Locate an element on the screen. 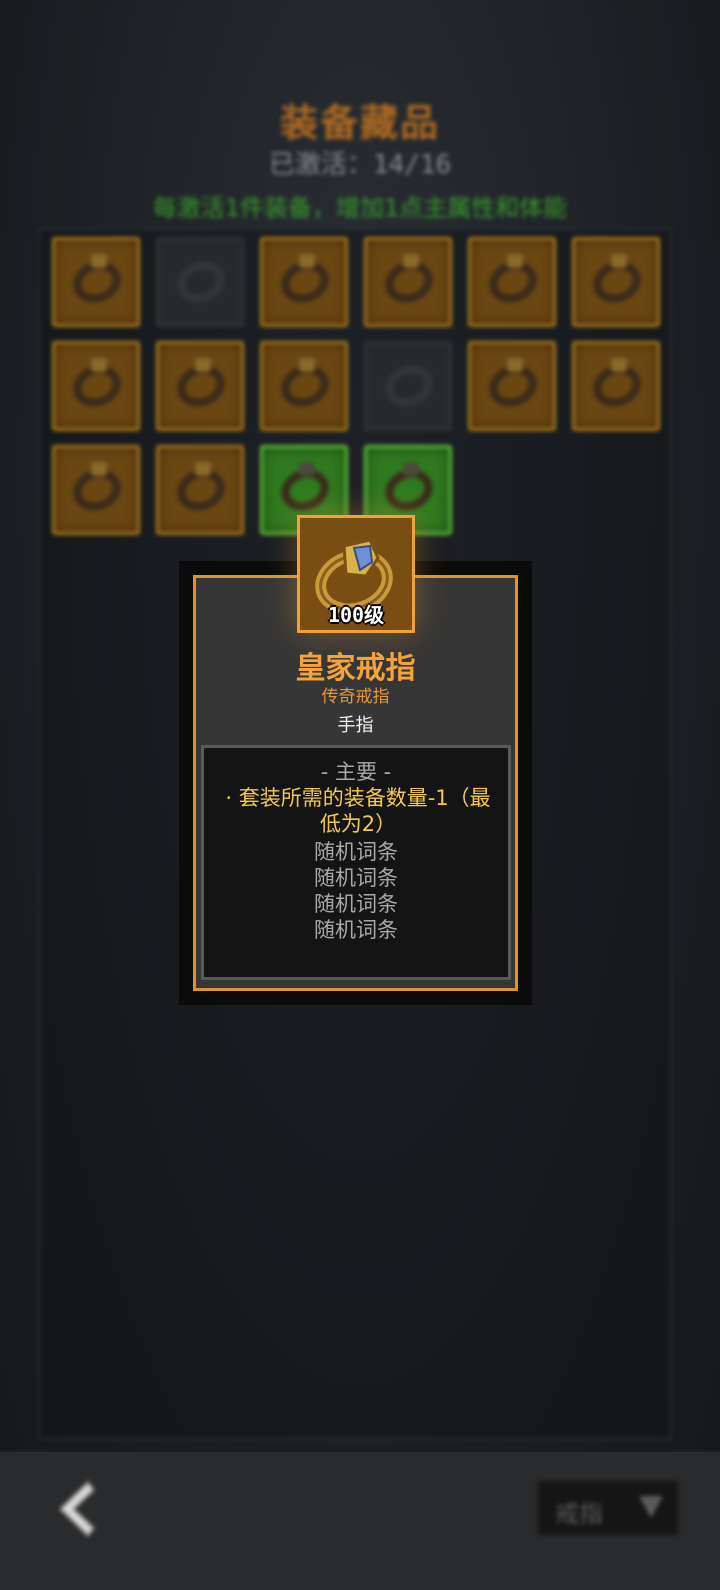 This screenshot has width=720, height=1590. ring-slot-silver-black-ring is located at coordinates (96, 386).